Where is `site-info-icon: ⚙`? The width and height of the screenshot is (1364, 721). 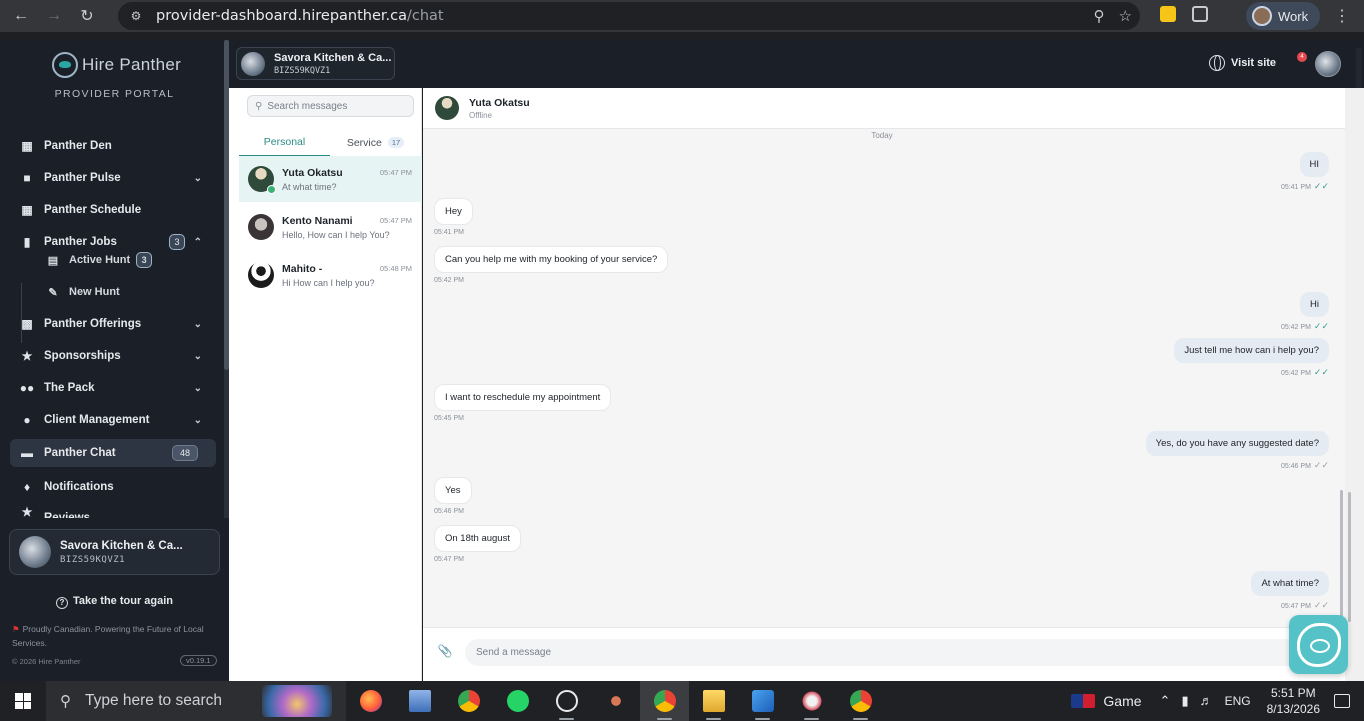 site-info-icon: ⚙ is located at coordinates (136, 16).